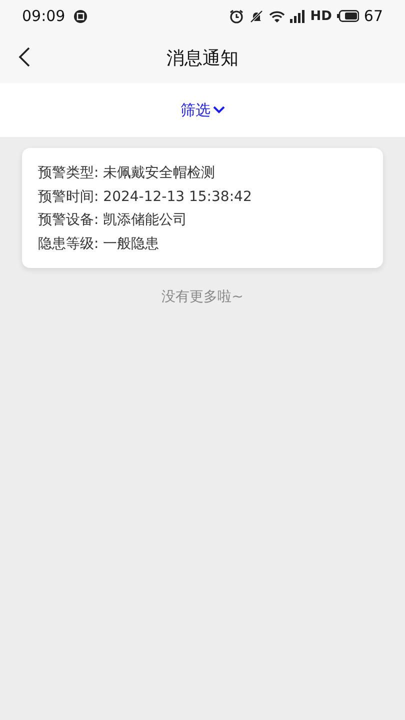  What do you see at coordinates (99, 244) in the screenshot?
I see `alert-detail: 隐患等级: 一般隐患` at bounding box center [99, 244].